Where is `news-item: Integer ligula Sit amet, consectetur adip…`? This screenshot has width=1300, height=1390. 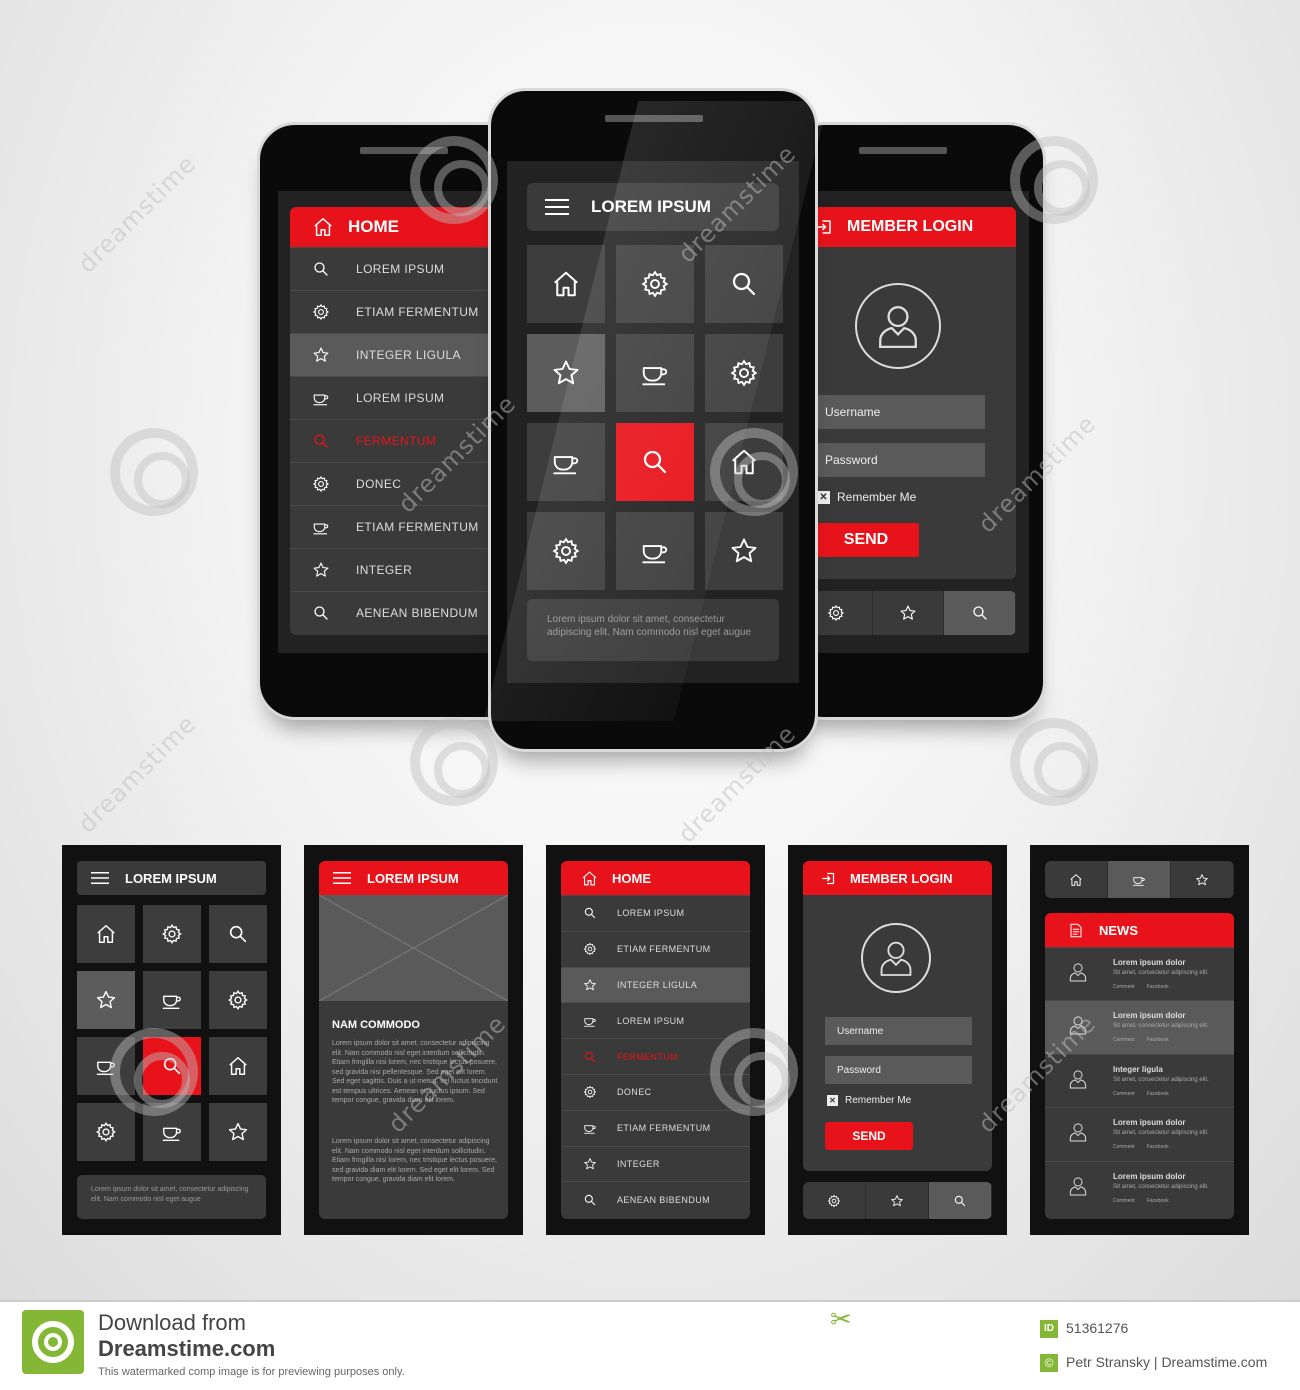 news-item: Integer ligula Sit amet, consectetur adip… is located at coordinates (1139, 1080).